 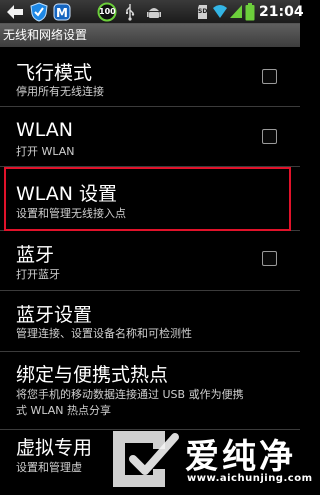 What do you see at coordinates (281, 12) in the screenshot?
I see `status-time: 21:04` at bounding box center [281, 12].